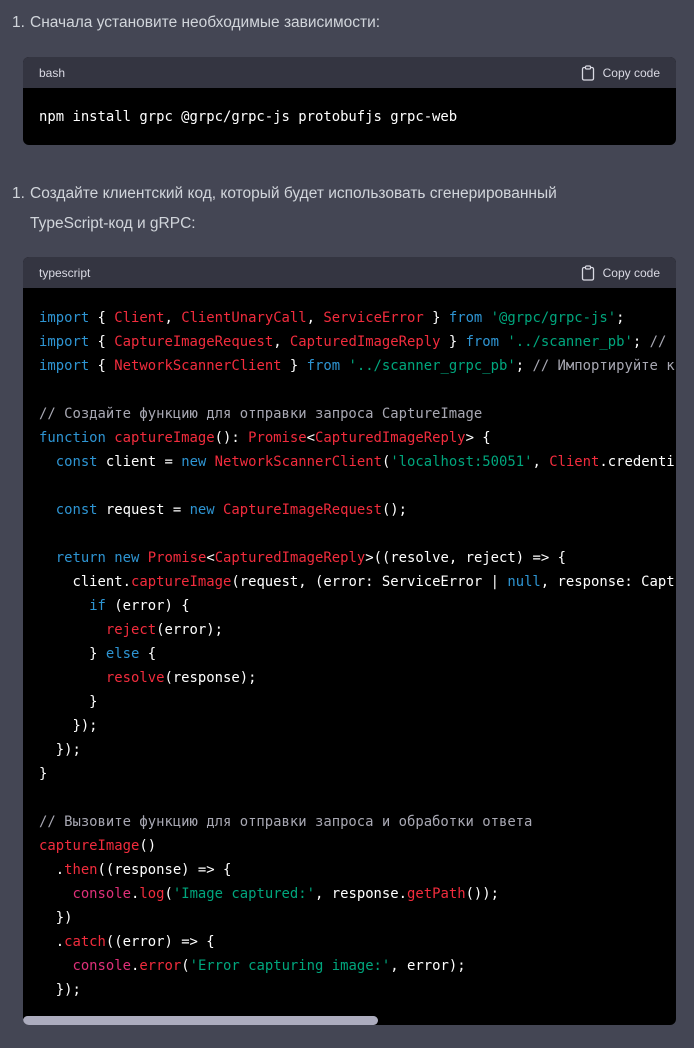  What do you see at coordinates (200, 1020) in the screenshot?
I see `horizontal-scrollbar` at bounding box center [200, 1020].